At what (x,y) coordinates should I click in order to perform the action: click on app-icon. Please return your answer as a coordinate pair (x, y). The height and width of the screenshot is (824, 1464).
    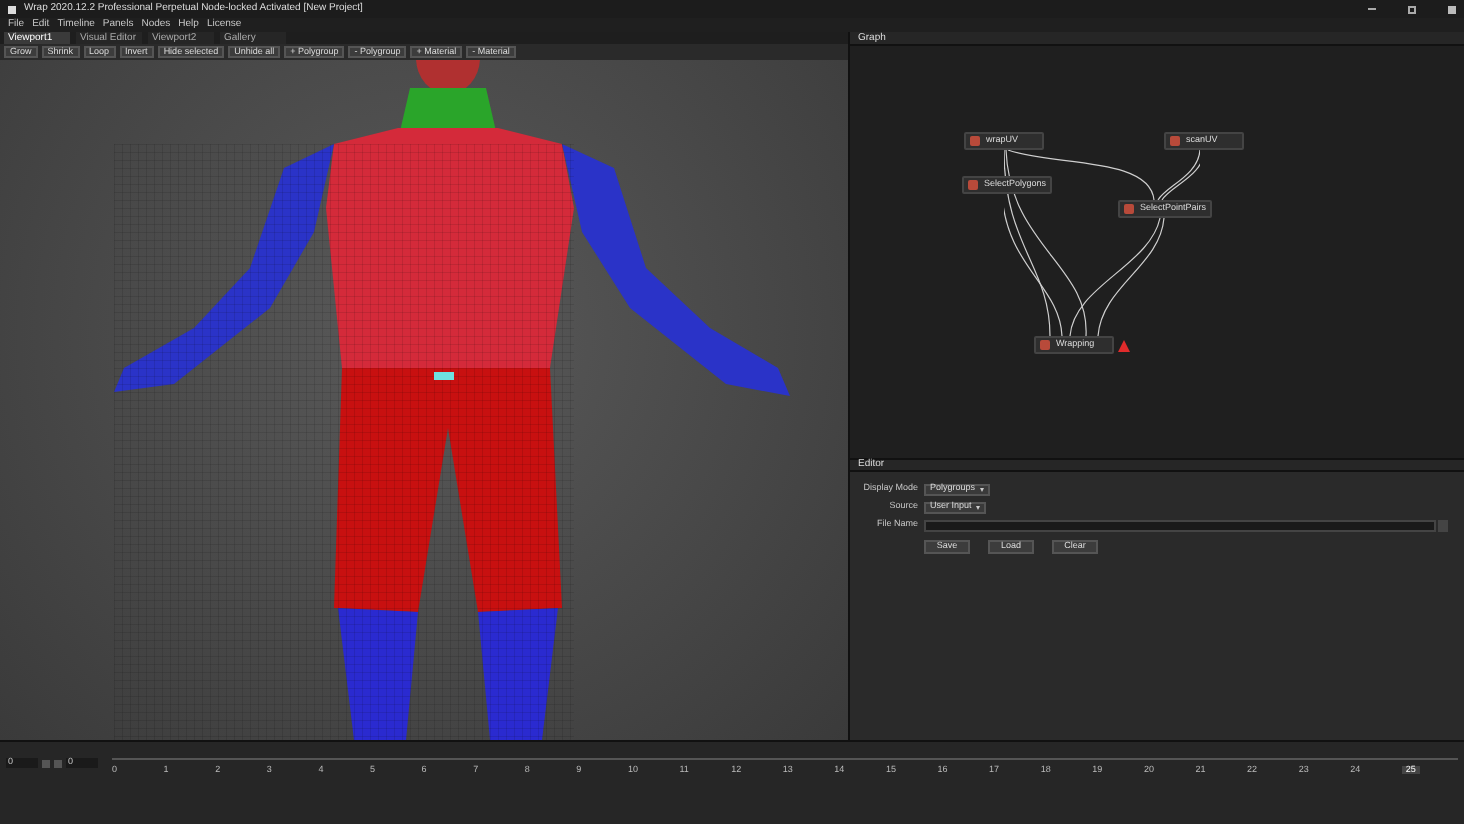
    Looking at the image, I should click on (12, 9).